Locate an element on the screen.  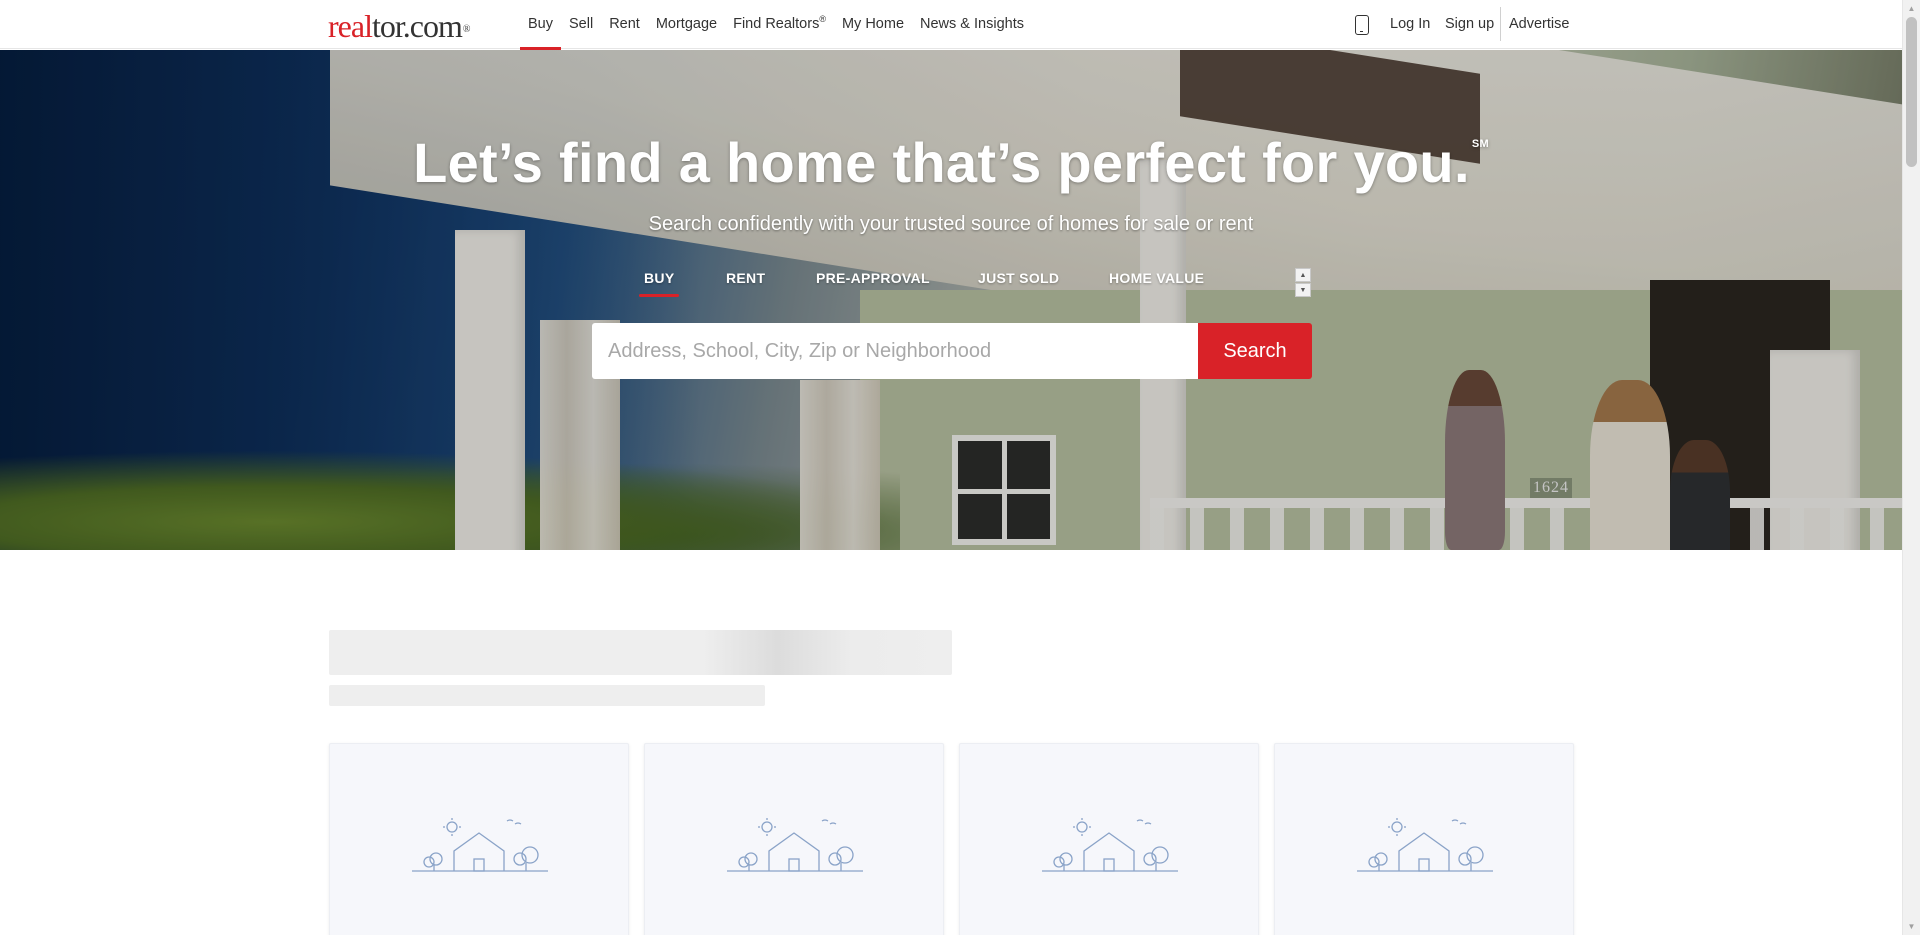
registered-mark: ® is located at coordinates (822, 19).